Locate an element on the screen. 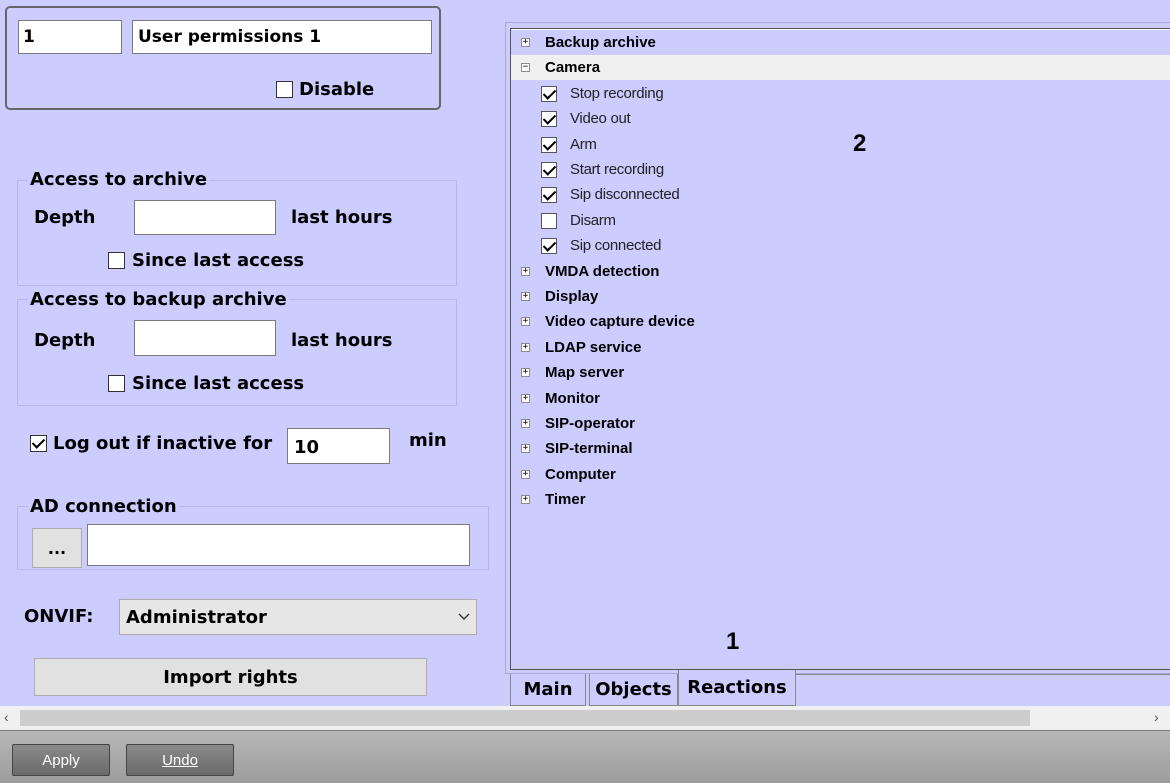  tree-child-item: Video out is located at coordinates (840, 118).